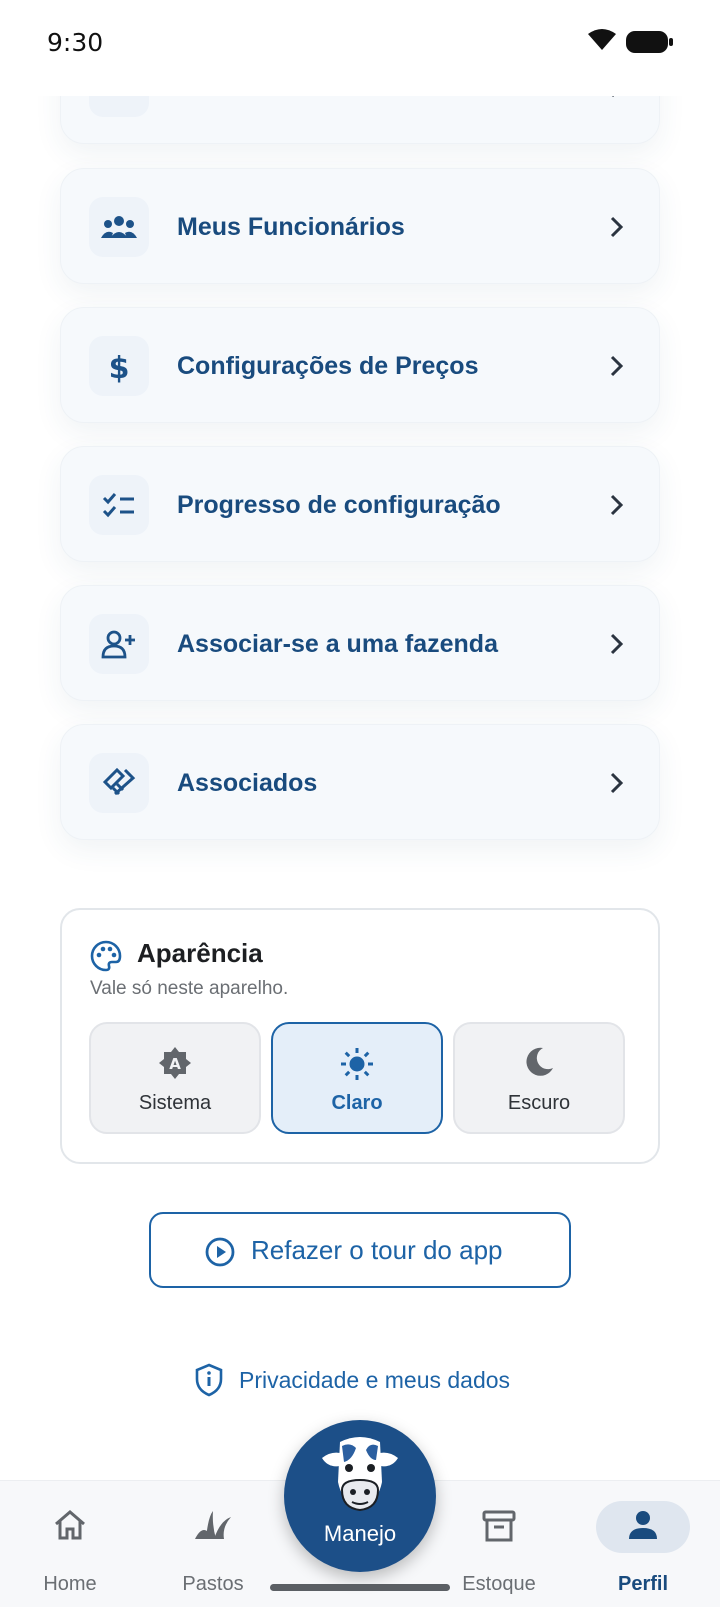  Describe the element at coordinates (119, 505) in the screenshot. I see `checklist-icon` at that location.